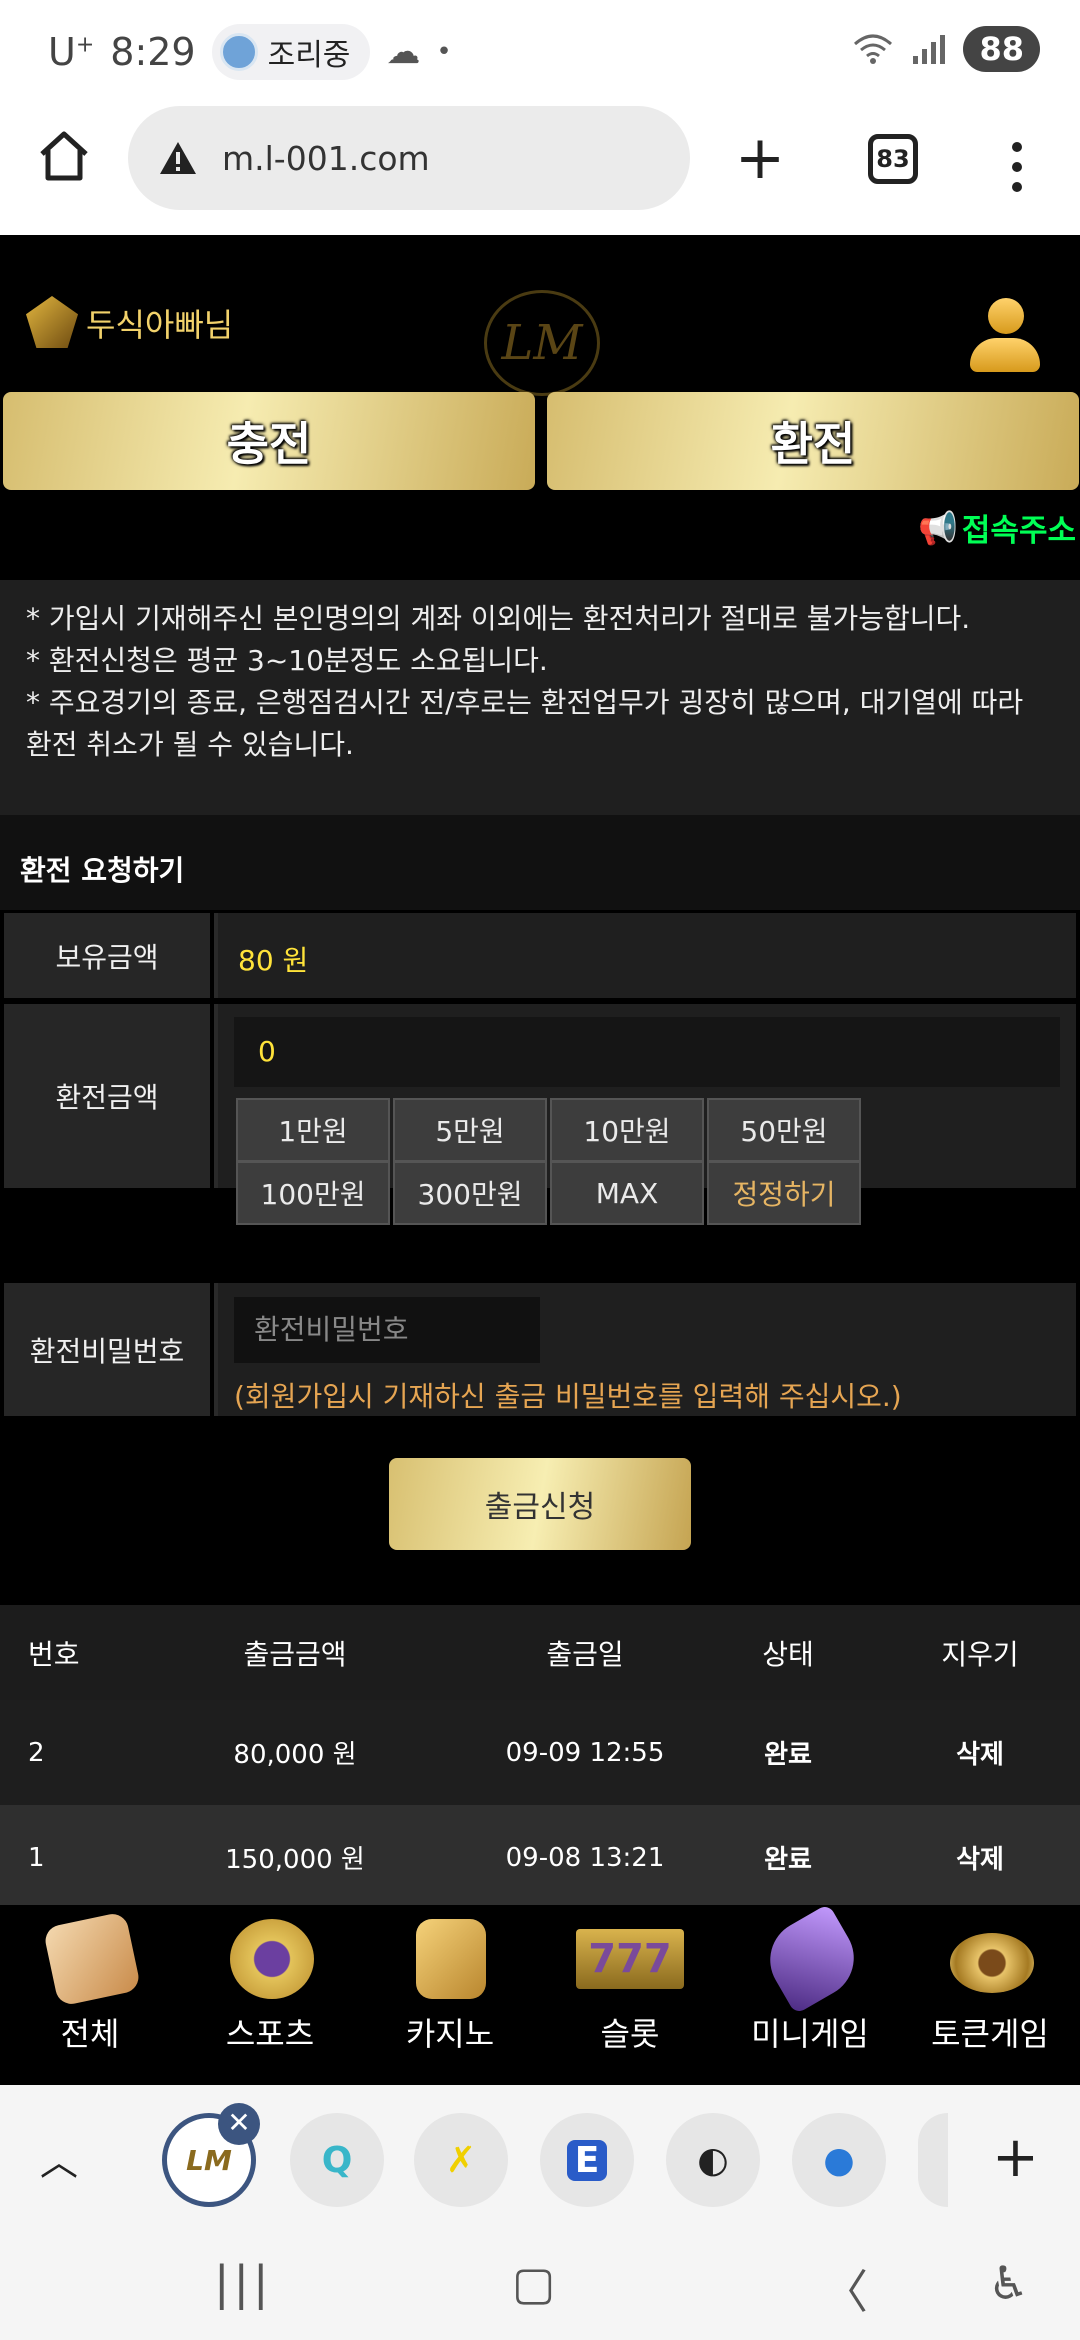 The height and width of the screenshot is (2340, 1080). Describe the element at coordinates (337, 2160) in the screenshot. I see `tab-q: Q` at that location.